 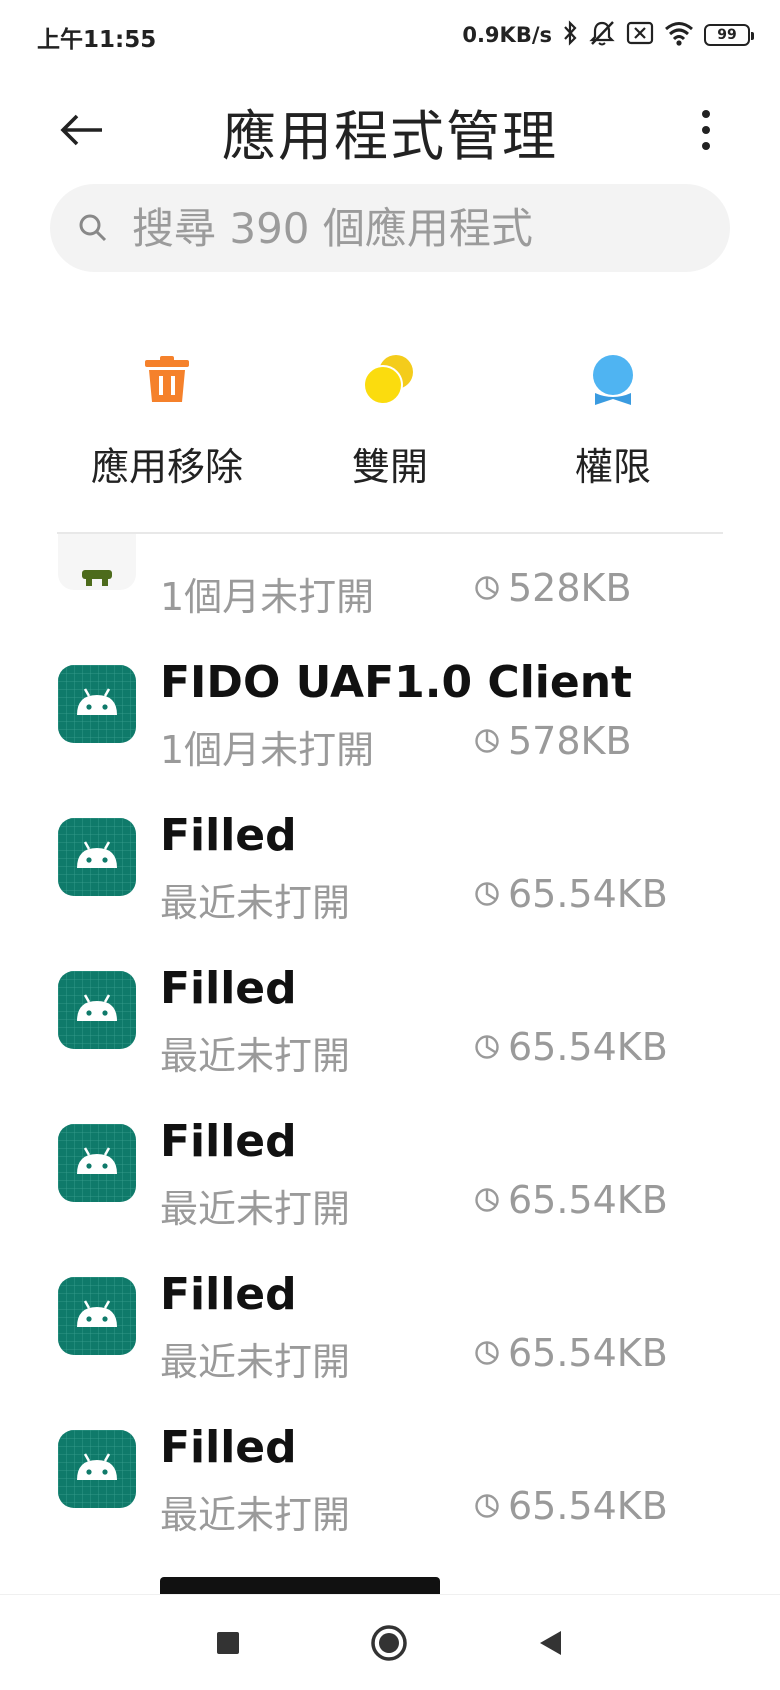 I want to click on triangle-back-icon, so click(x=550, y=1643).